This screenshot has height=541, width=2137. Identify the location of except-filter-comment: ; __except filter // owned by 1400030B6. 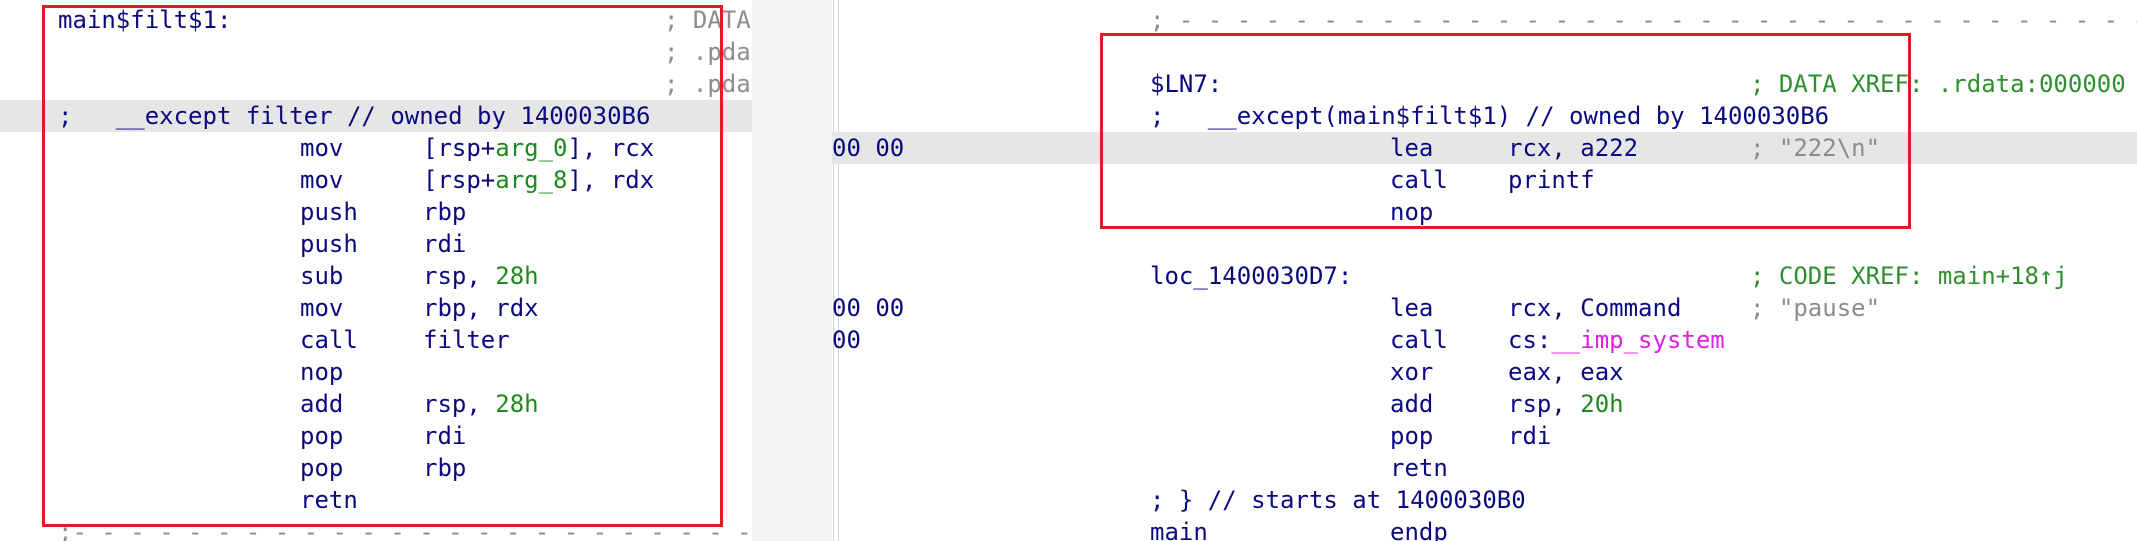
(354, 116).